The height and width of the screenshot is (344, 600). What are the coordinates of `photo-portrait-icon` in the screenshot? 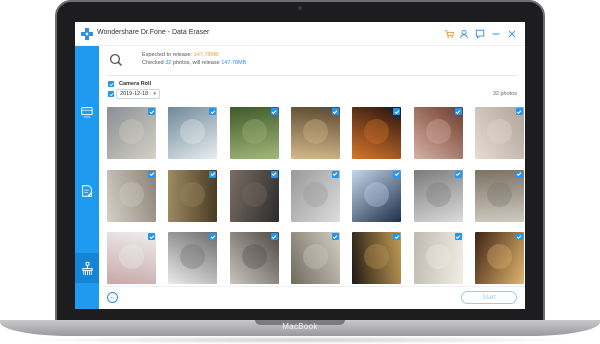 It's located at (254, 131).